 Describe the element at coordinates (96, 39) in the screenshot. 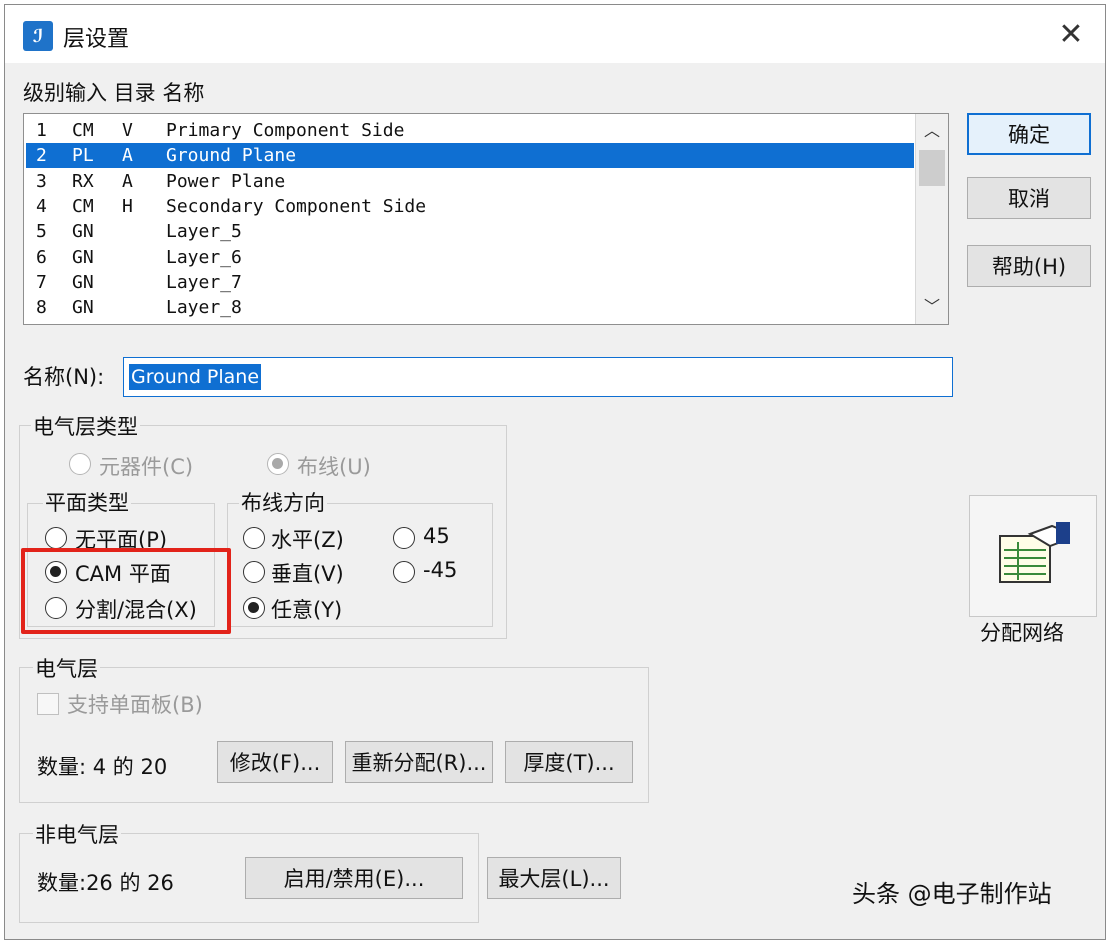

I see `dialog-title: 层设置` at that location.